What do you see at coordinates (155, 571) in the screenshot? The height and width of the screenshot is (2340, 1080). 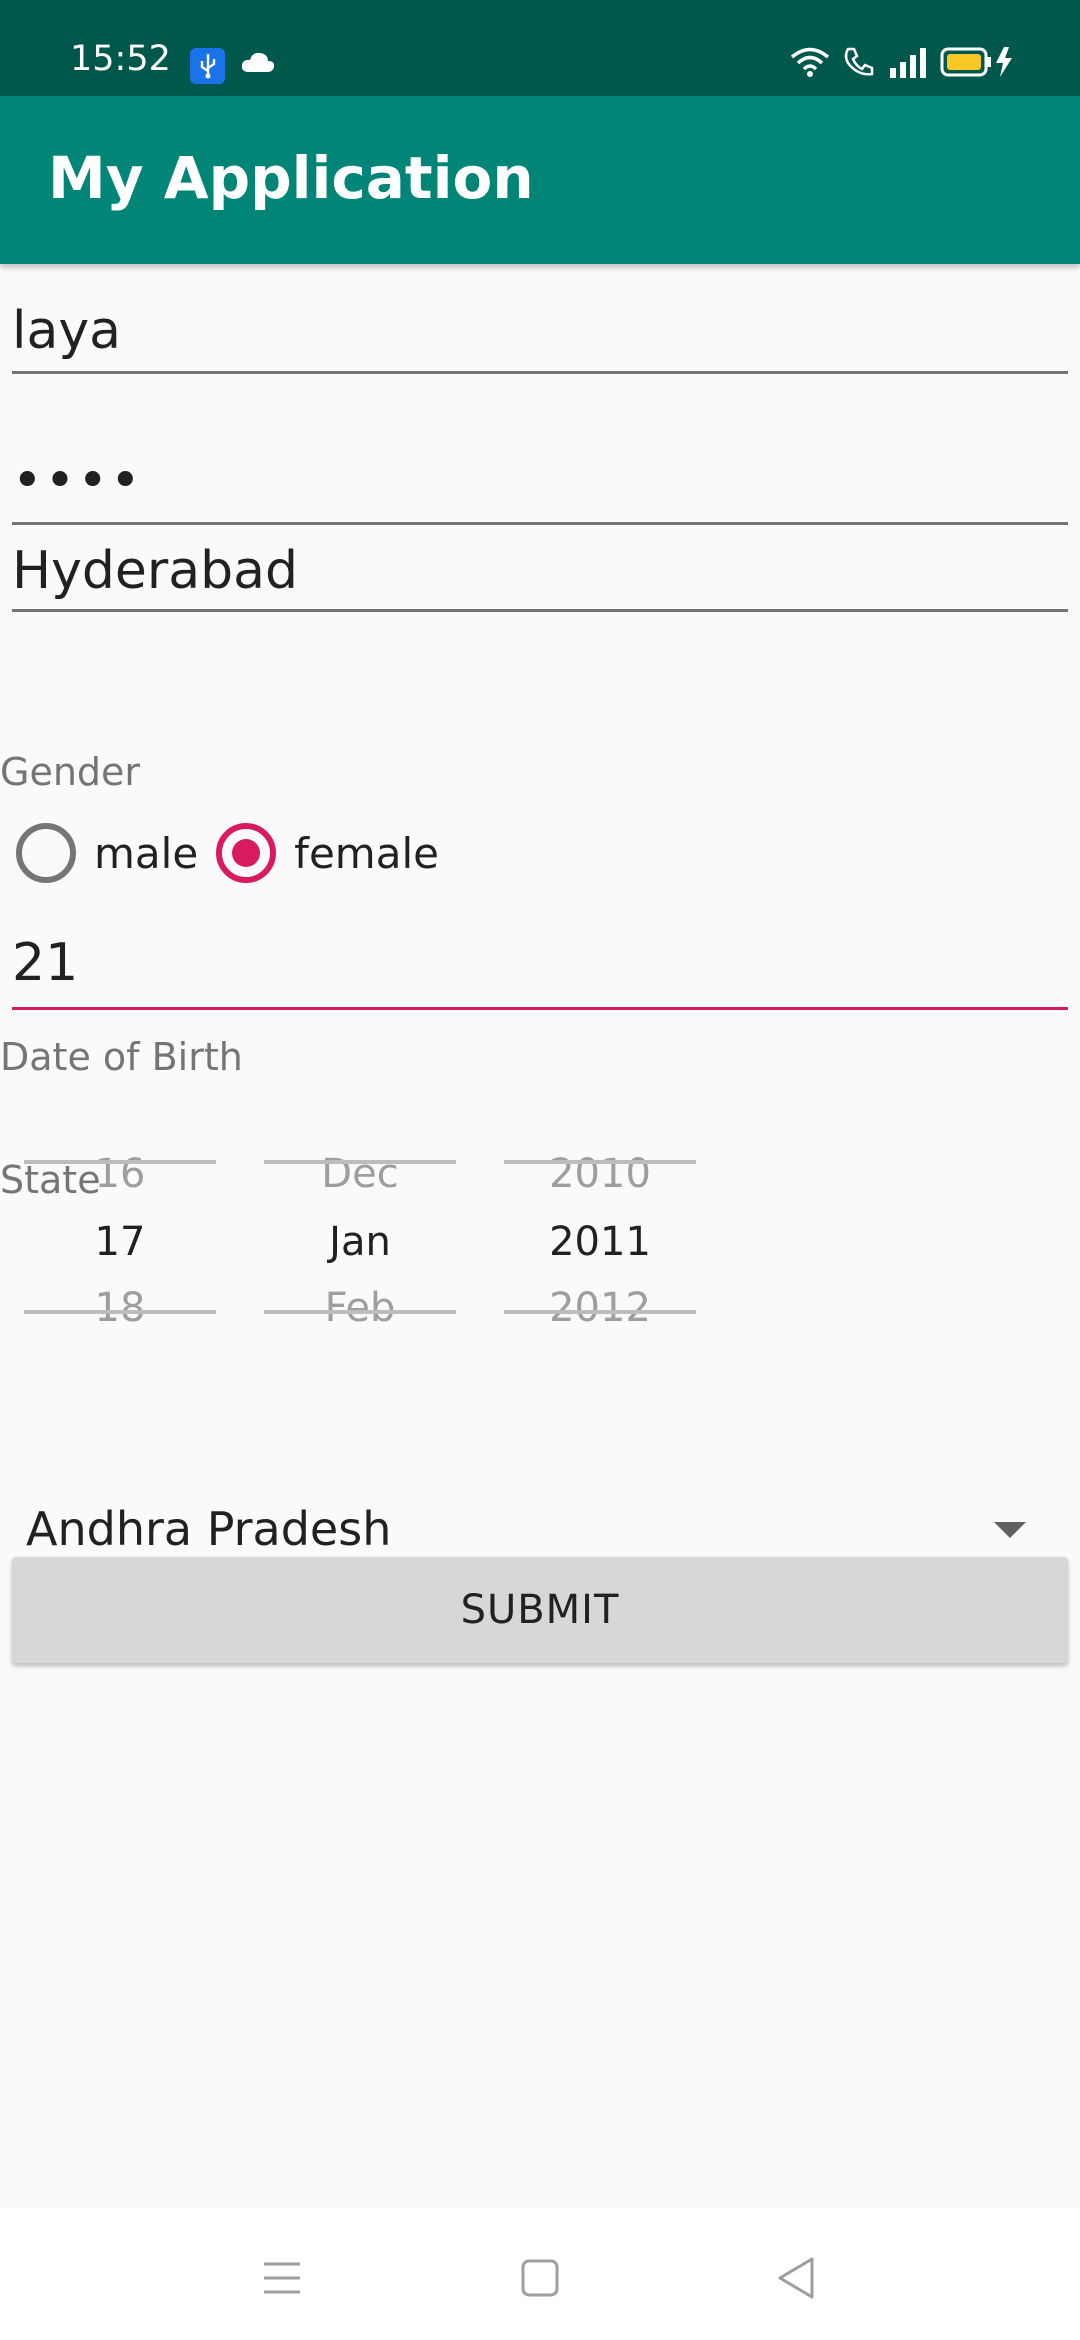 I see `city-field-value: Hyderabad` at bounding box center [155, 571].